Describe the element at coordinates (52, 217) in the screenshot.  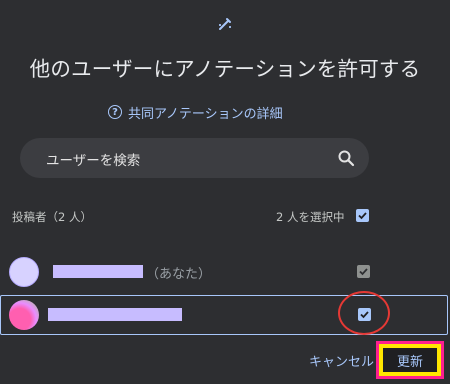
I see `contributors-label: 投稿者（2 人）` at that location.